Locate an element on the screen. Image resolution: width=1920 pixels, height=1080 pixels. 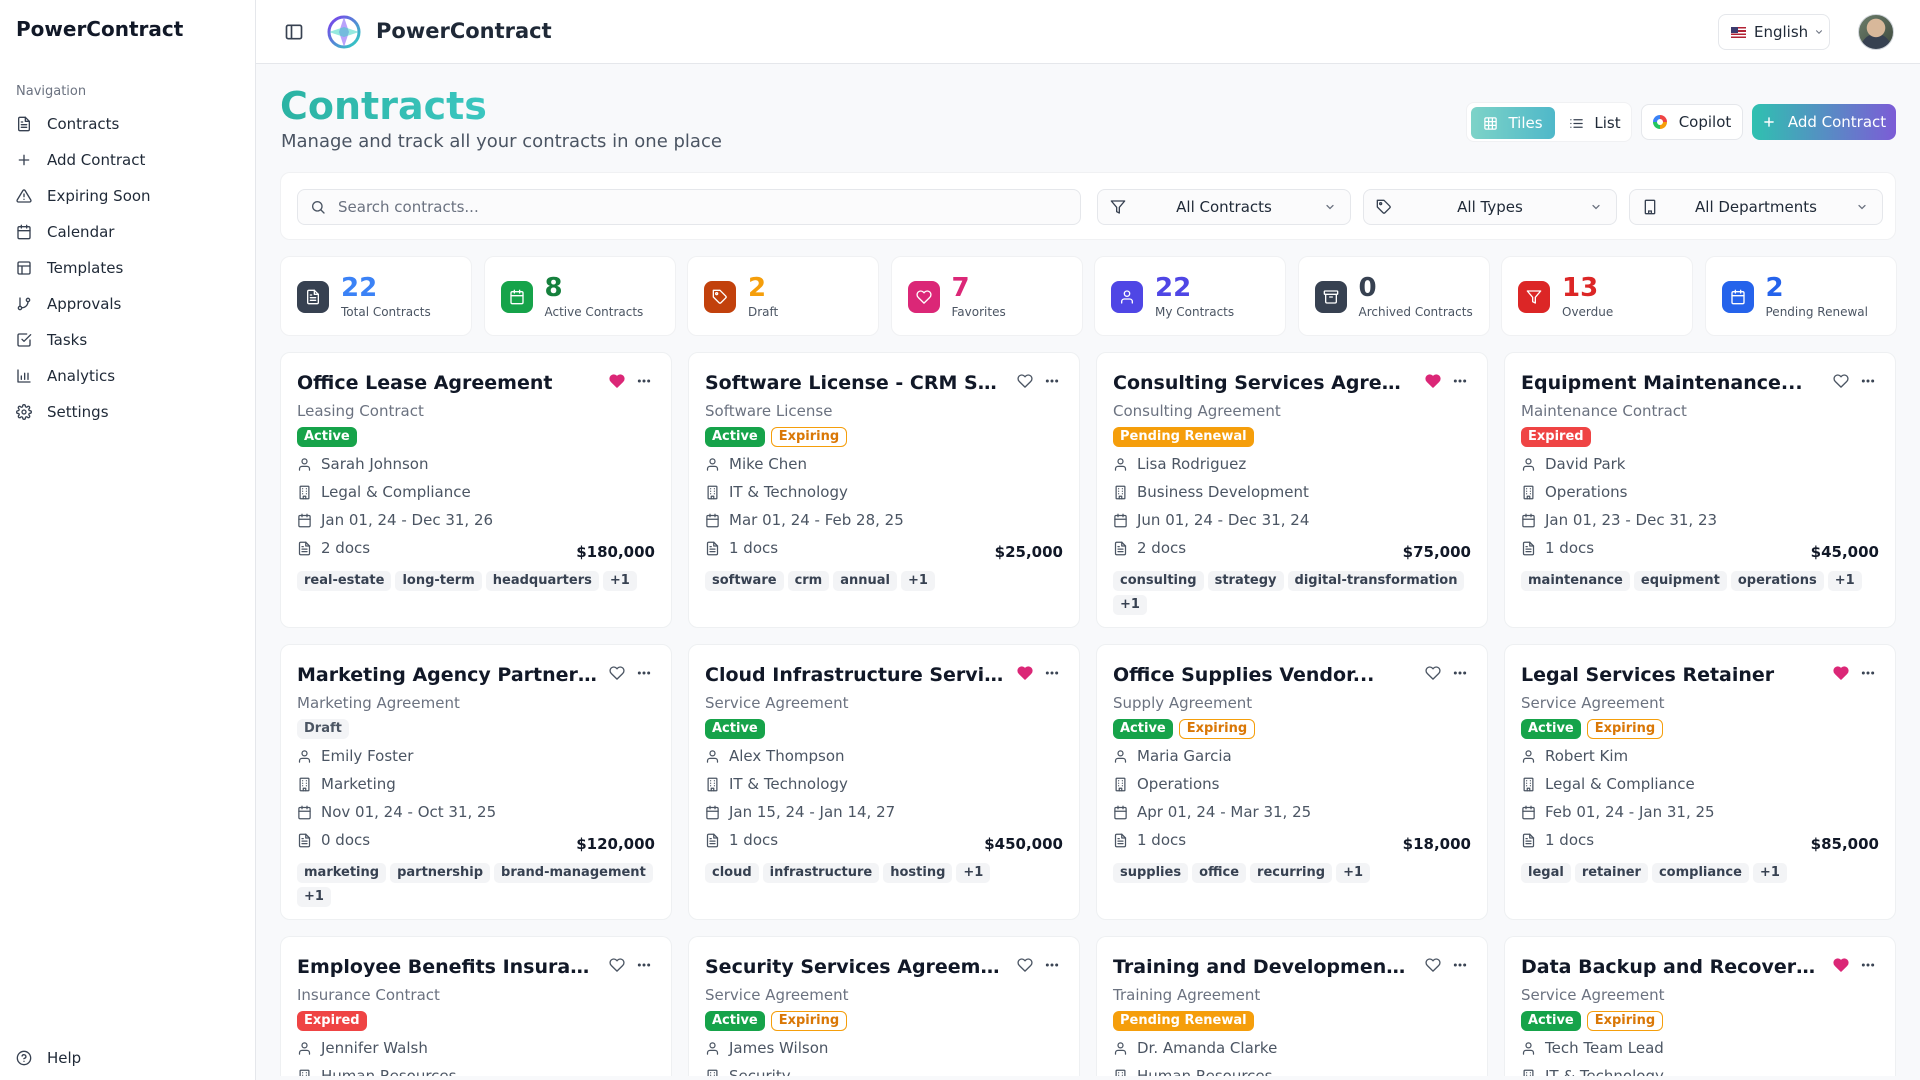
tag: software is located at coordinates (744, 581).